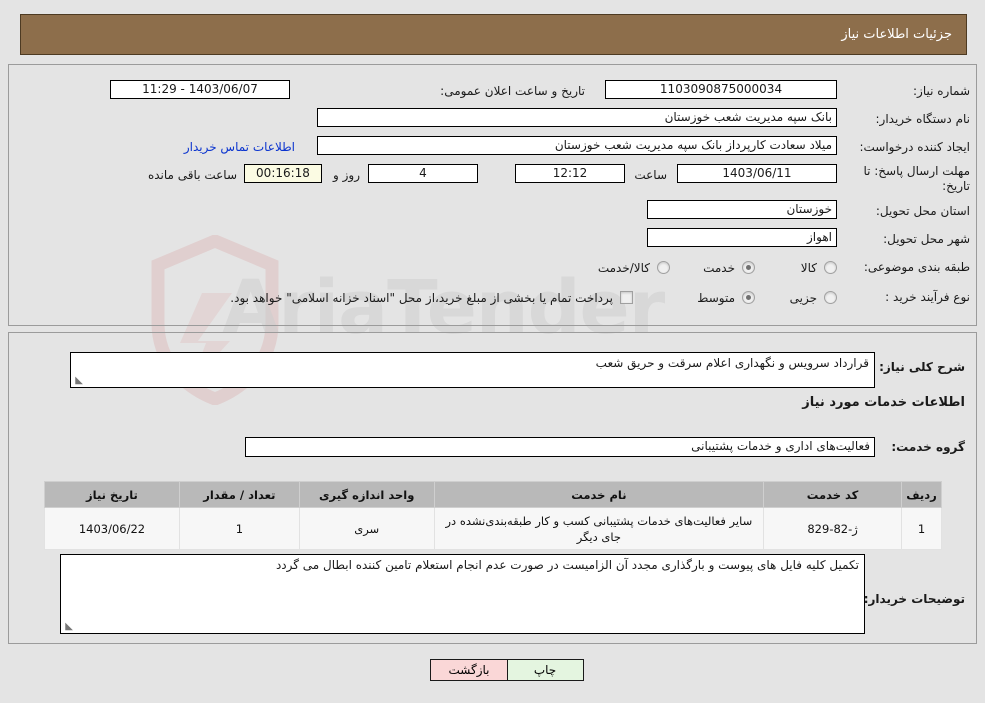  I want to click on request-creator-label: ایجاد کننده درخواست:, so click(914, 147).